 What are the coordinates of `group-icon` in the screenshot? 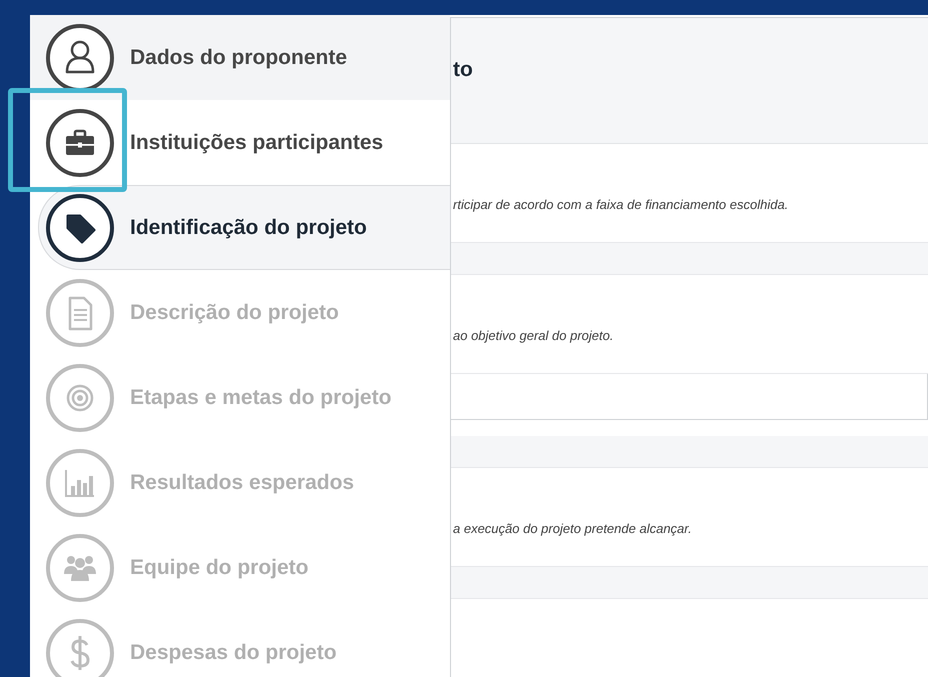 It's located at (80, 567).